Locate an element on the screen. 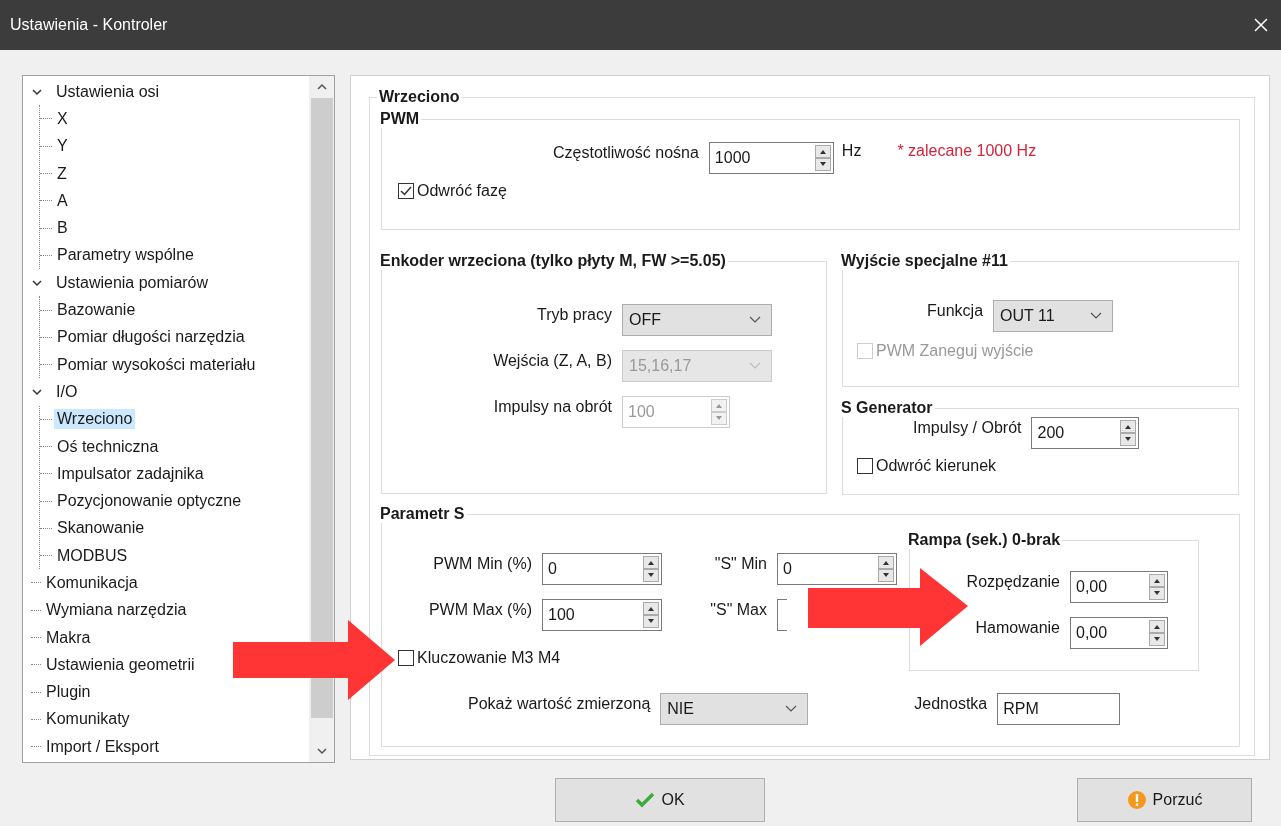 This screenshot has height=826, width=1281. dropdown: OUT 11 is located at coordinates (1053, 316).